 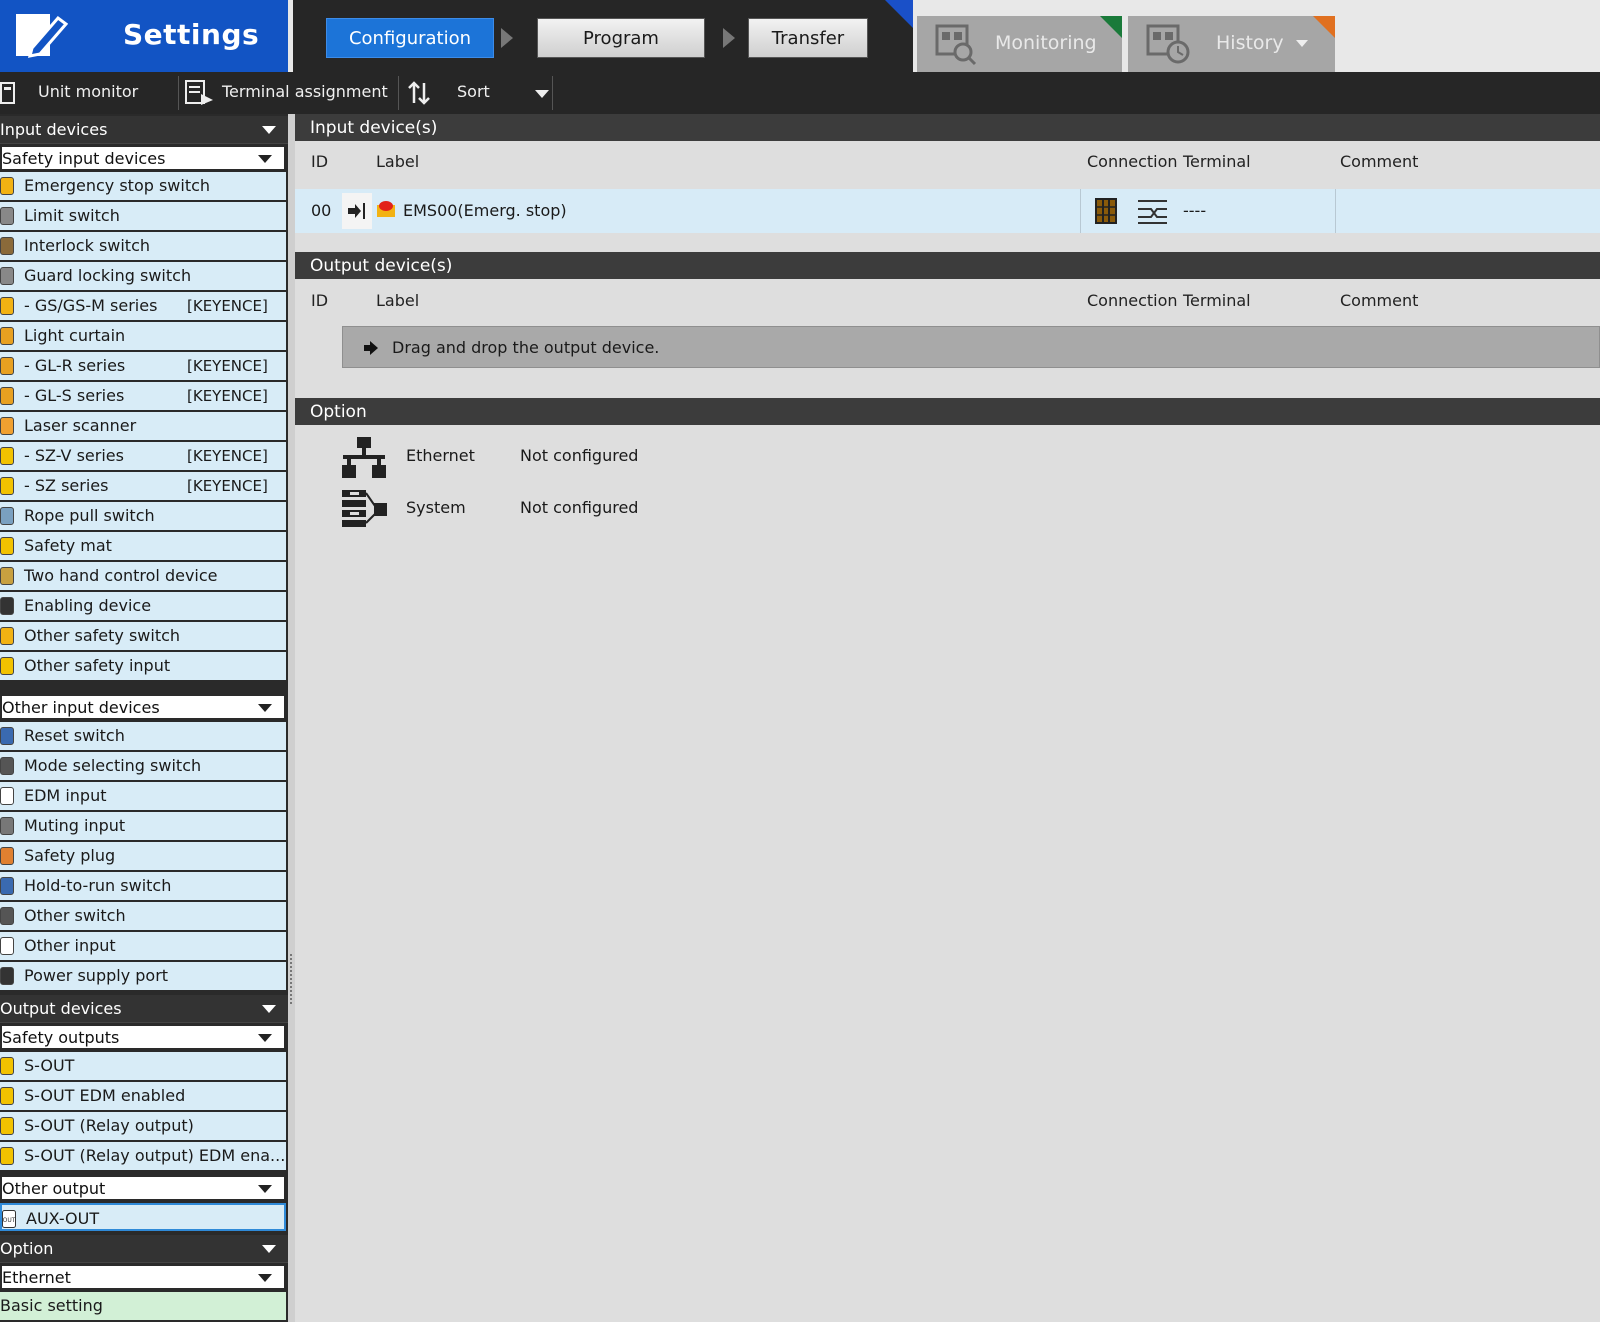 I want to click on safety-input-devices-dropdown: Safety input devices, so click(x=143, y=158).